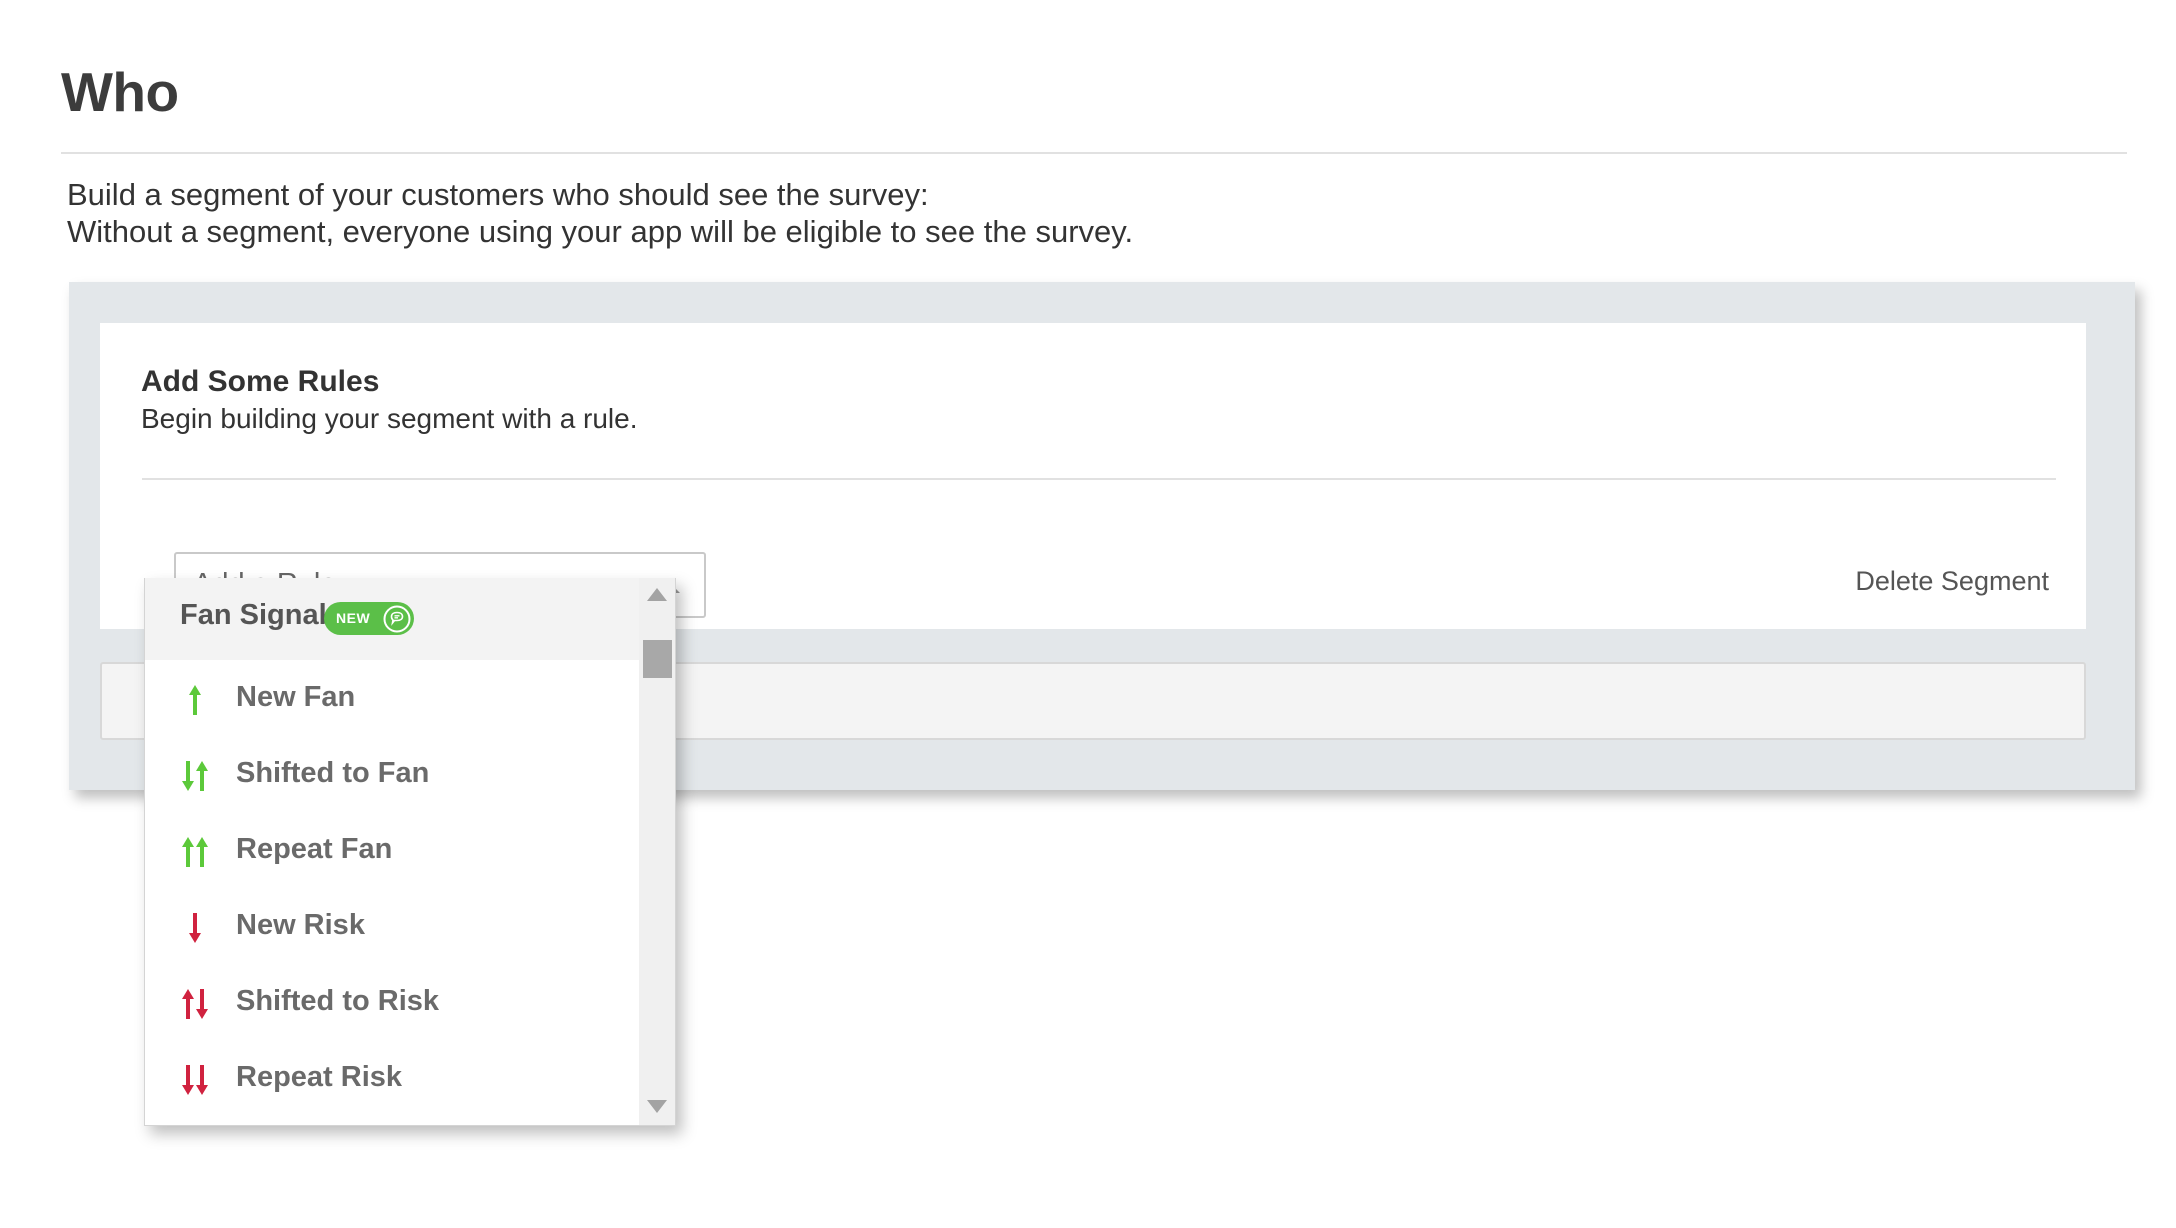 This screenshot has height=1228, width=2176. Describe the element at coordinates (389, 418) in the screenshot. I see `rules-subtitle: Begin building your segment with a rule.` at that location.